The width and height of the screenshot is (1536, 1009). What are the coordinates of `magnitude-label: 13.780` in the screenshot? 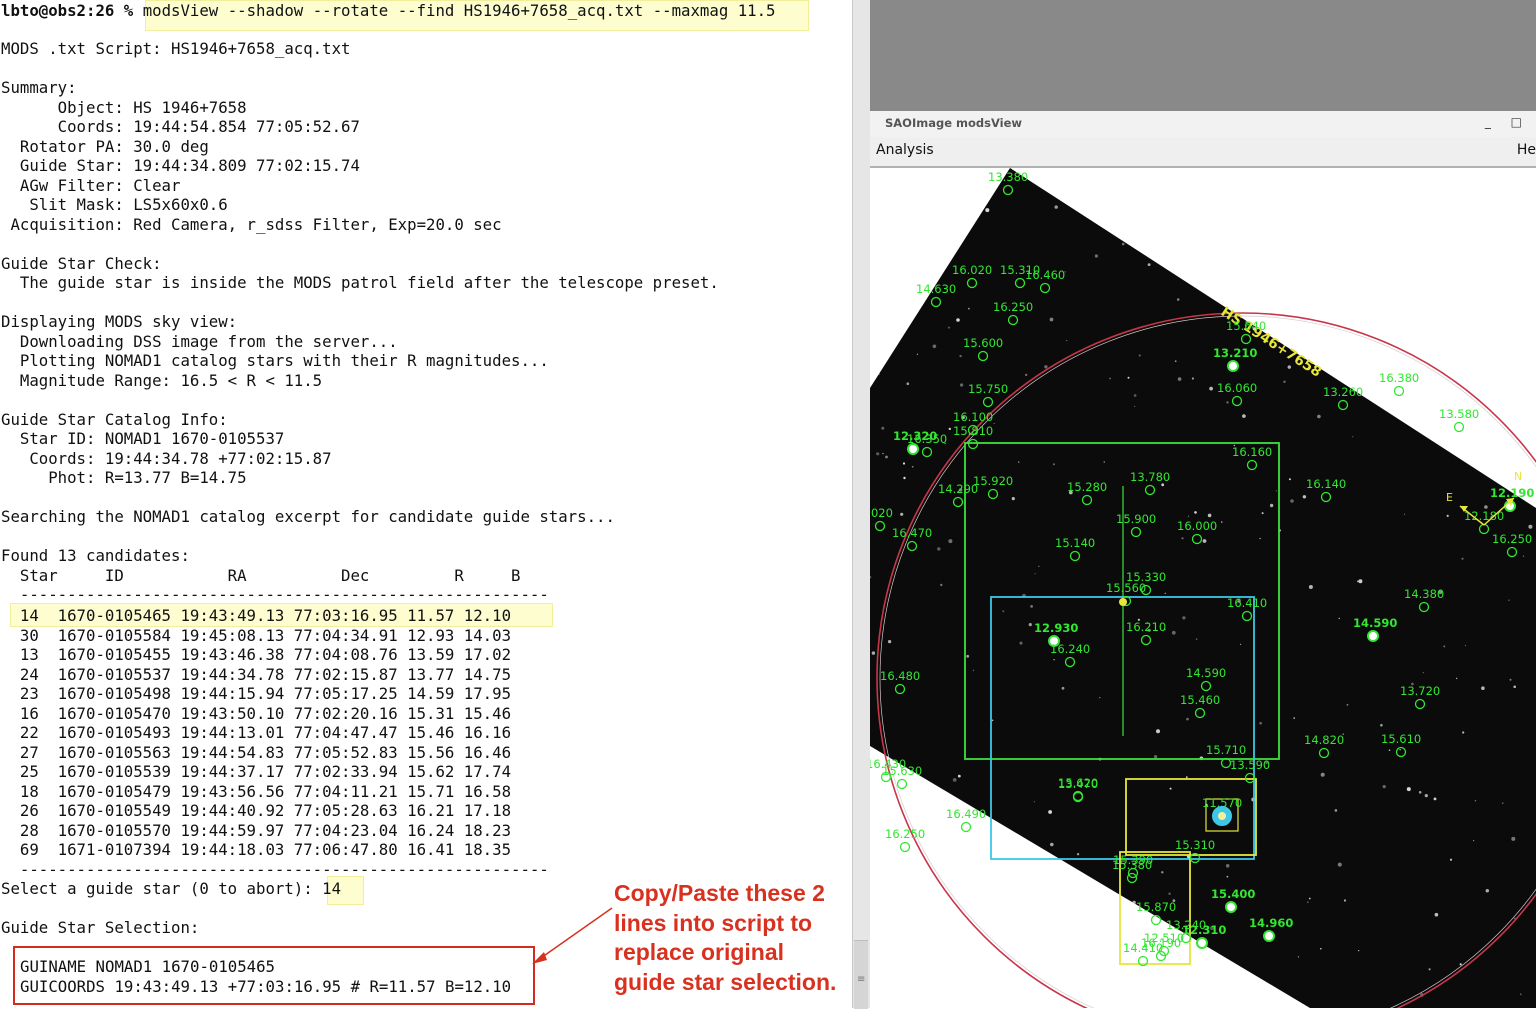 It's located at (1150, 477).